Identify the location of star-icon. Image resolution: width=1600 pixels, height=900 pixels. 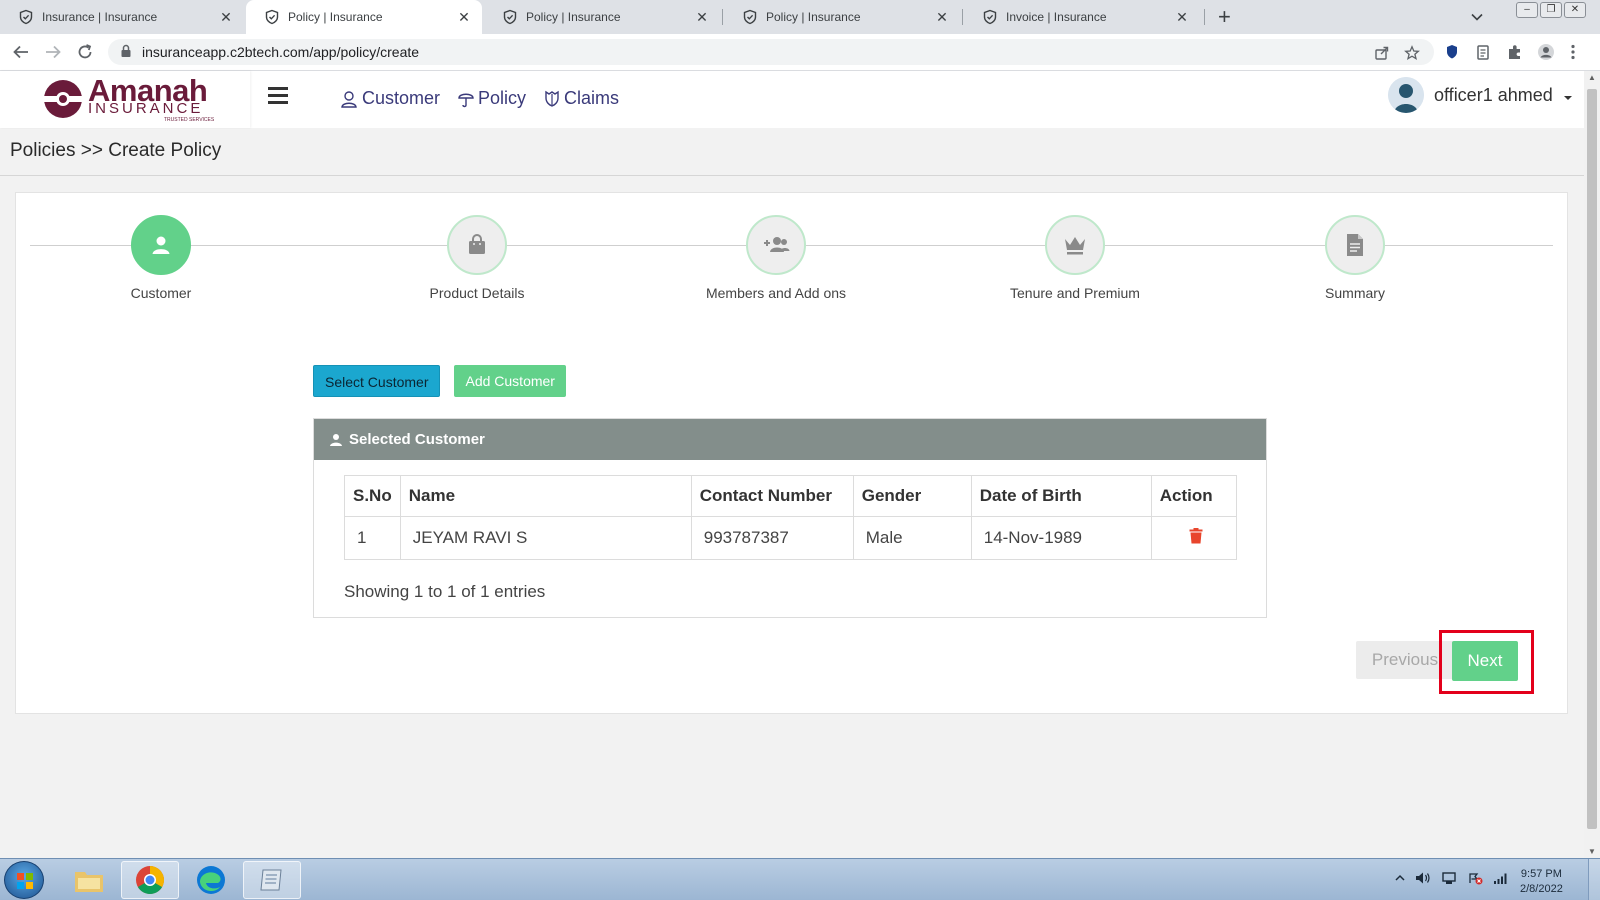
(1412, 53).